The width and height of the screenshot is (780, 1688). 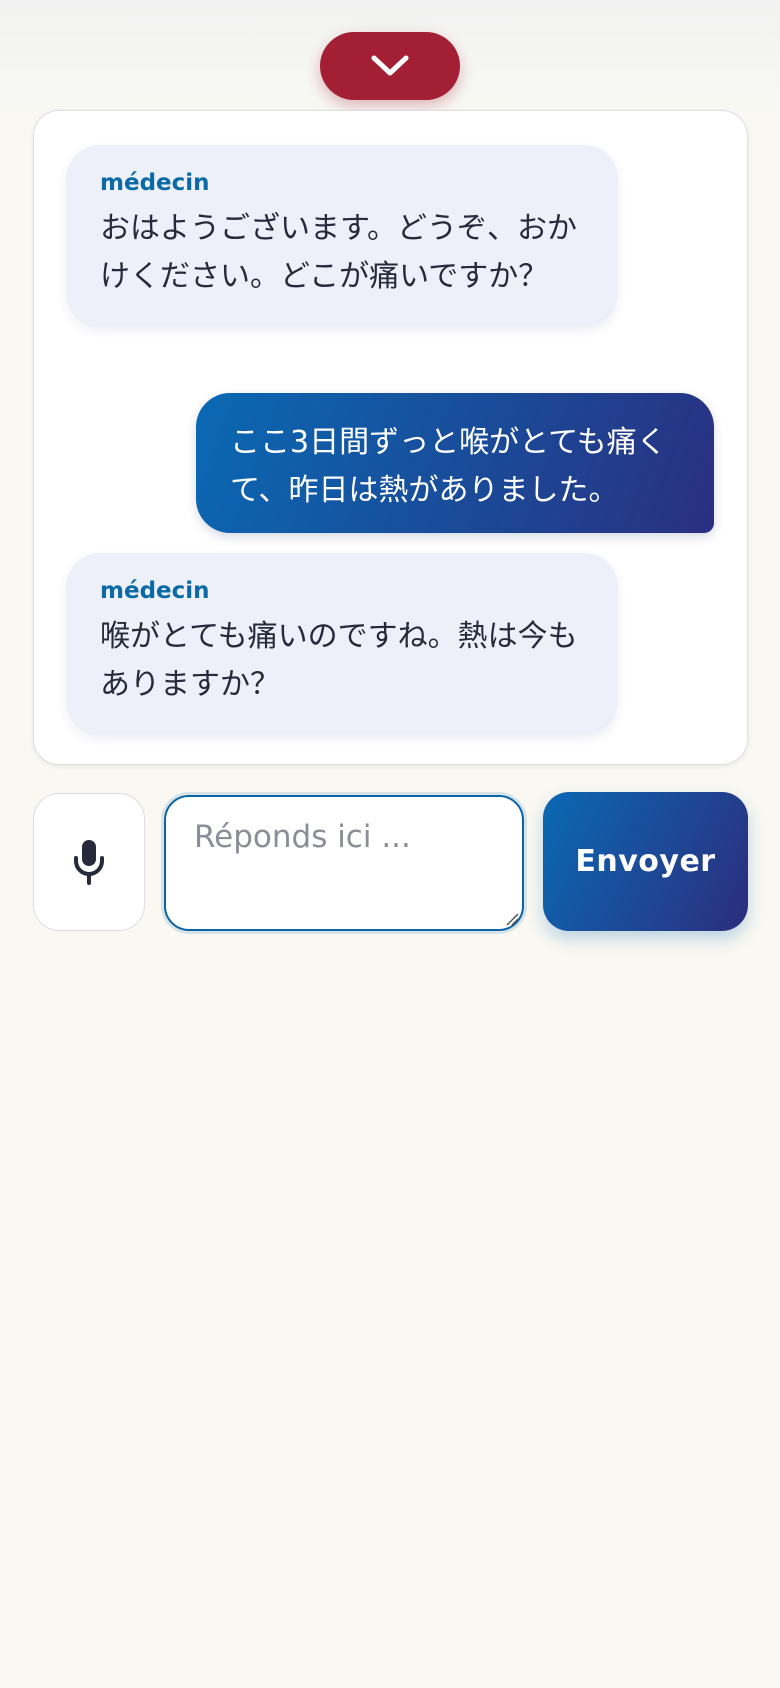 What do you see at coordinates (338, 252) in the screenshot?
I see `message-text: おはようございます。どうぞ、おかけください。どこが痛いですか？` at bounding box center [338, 252].